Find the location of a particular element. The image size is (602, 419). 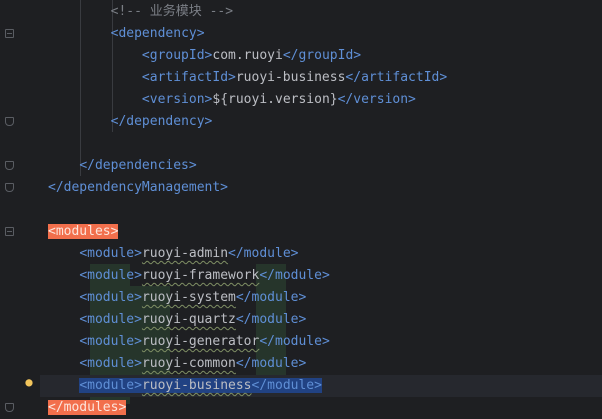

code-line: <groupId>com.ruoyi</groupId> is located at coordinates (321, 56).